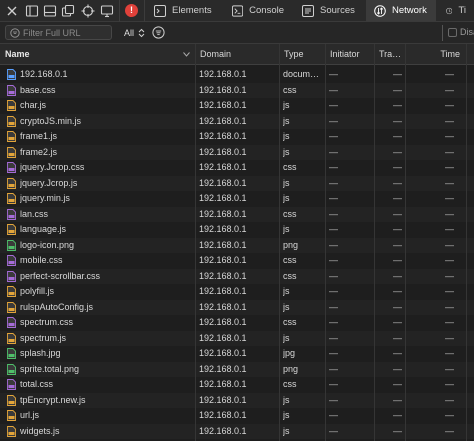  I want to click on table-row: cryptoJS.min.js 192.168.0.1 js — — —, so click(237, 121).